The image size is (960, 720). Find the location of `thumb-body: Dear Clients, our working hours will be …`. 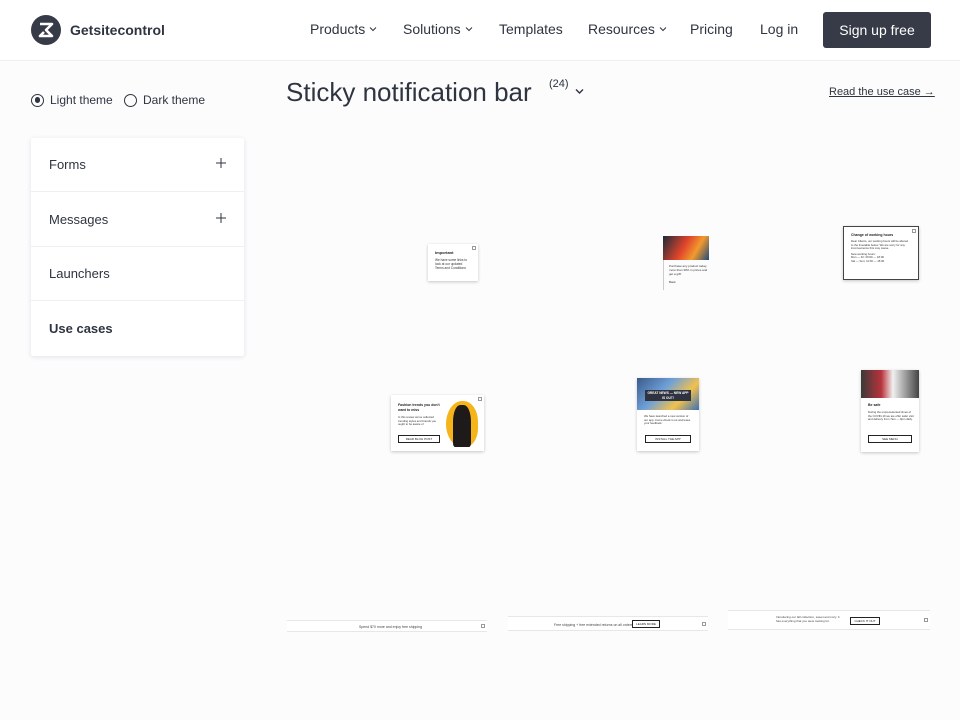

thumb-body: Dear Clients, our working hours will be … is located at coordinates (880, 245).